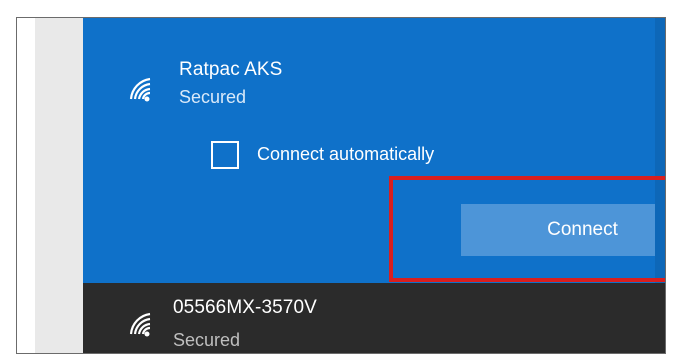 The height and width of the screenshot is (360, 680). What do you see at coordinates (563, 230) in the screenshot?
I see `connect-button: Connect` at bounding box center [563, 230].